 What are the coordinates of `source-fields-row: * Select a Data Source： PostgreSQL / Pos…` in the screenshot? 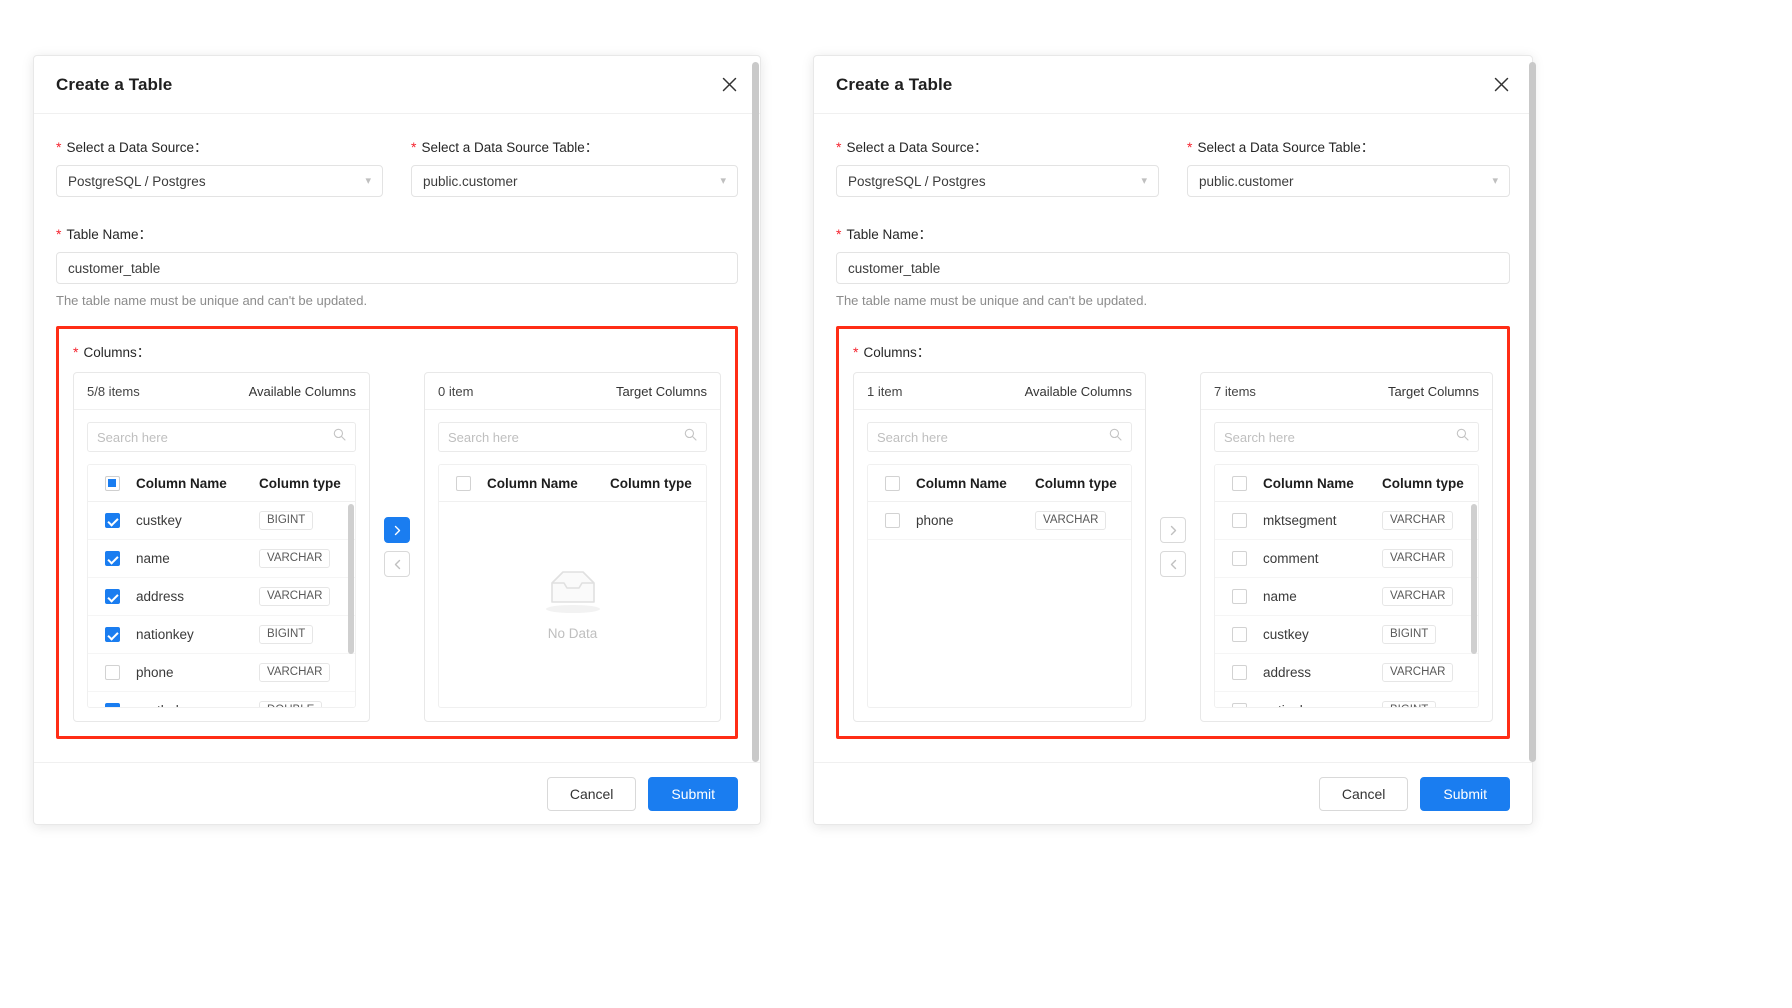 It's located at (1173, 166).